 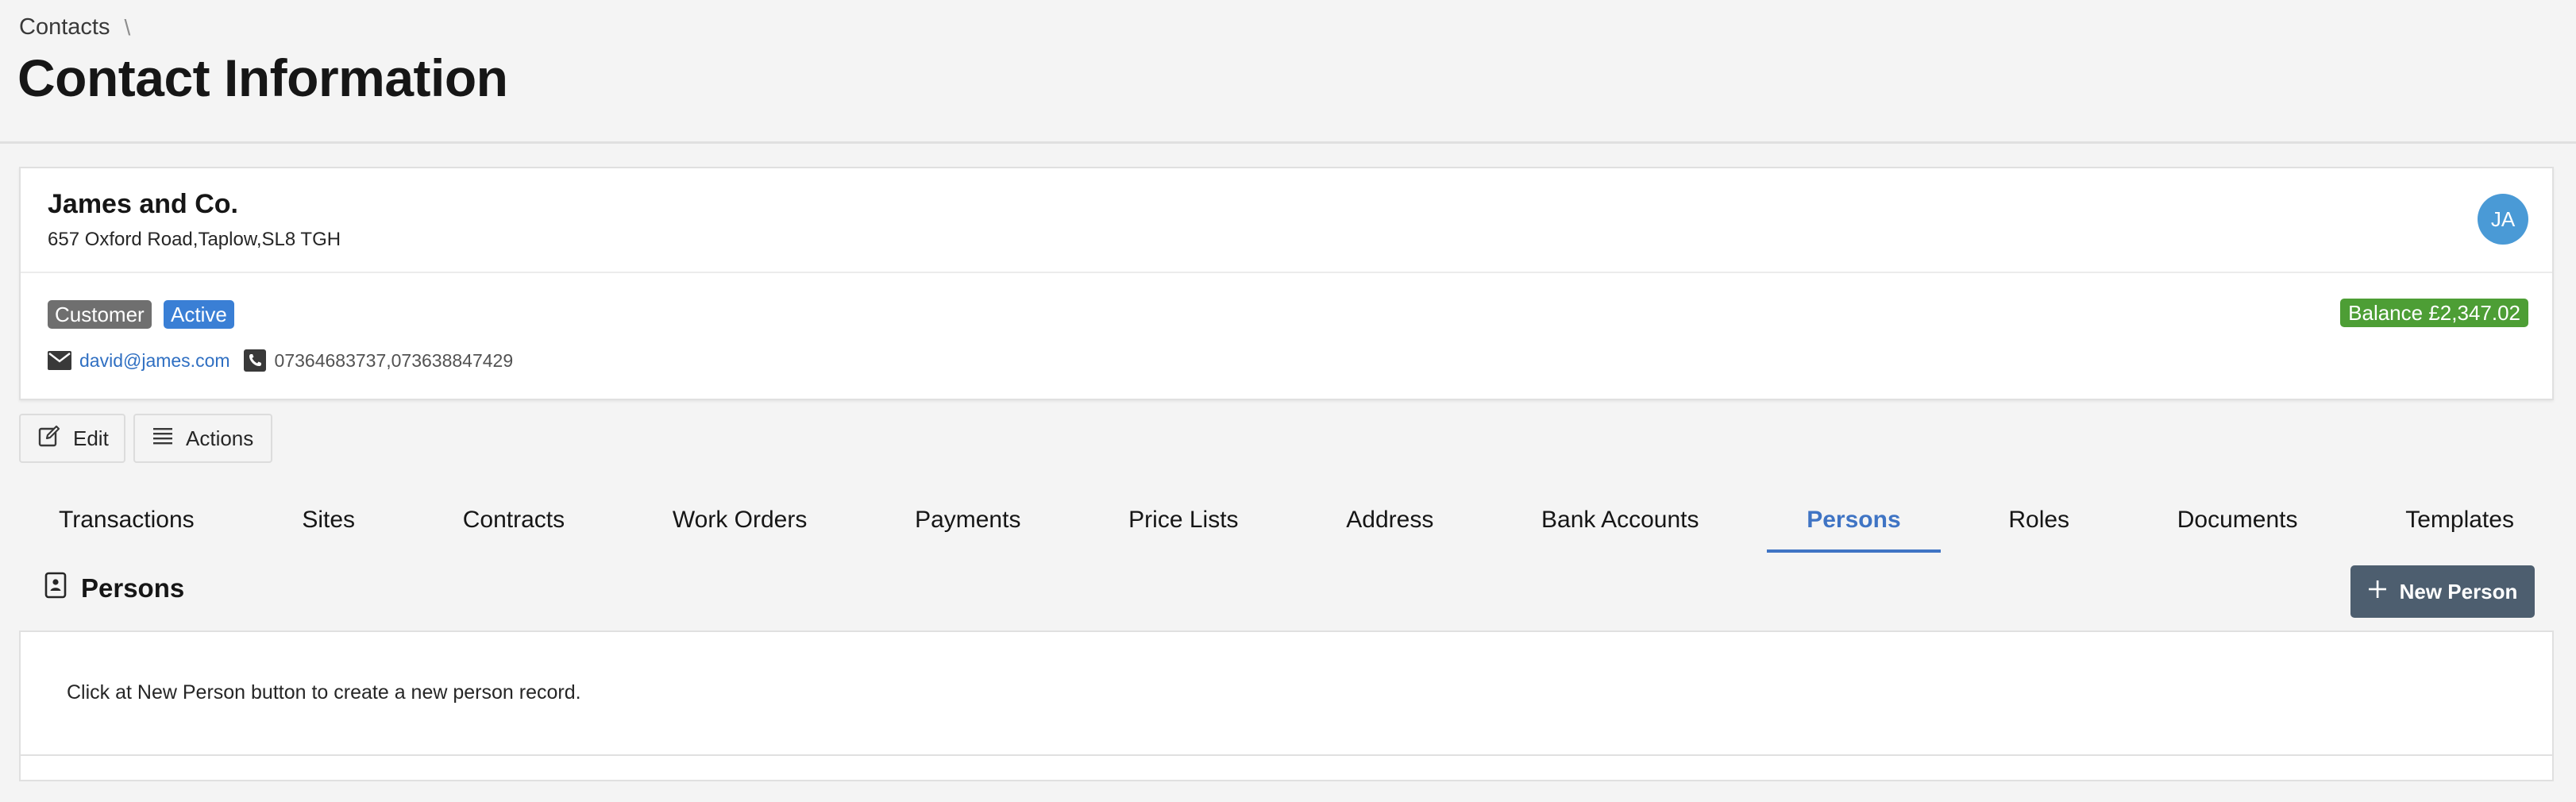 I want to click on actions-button: Actions, so click(x=202, y=438).